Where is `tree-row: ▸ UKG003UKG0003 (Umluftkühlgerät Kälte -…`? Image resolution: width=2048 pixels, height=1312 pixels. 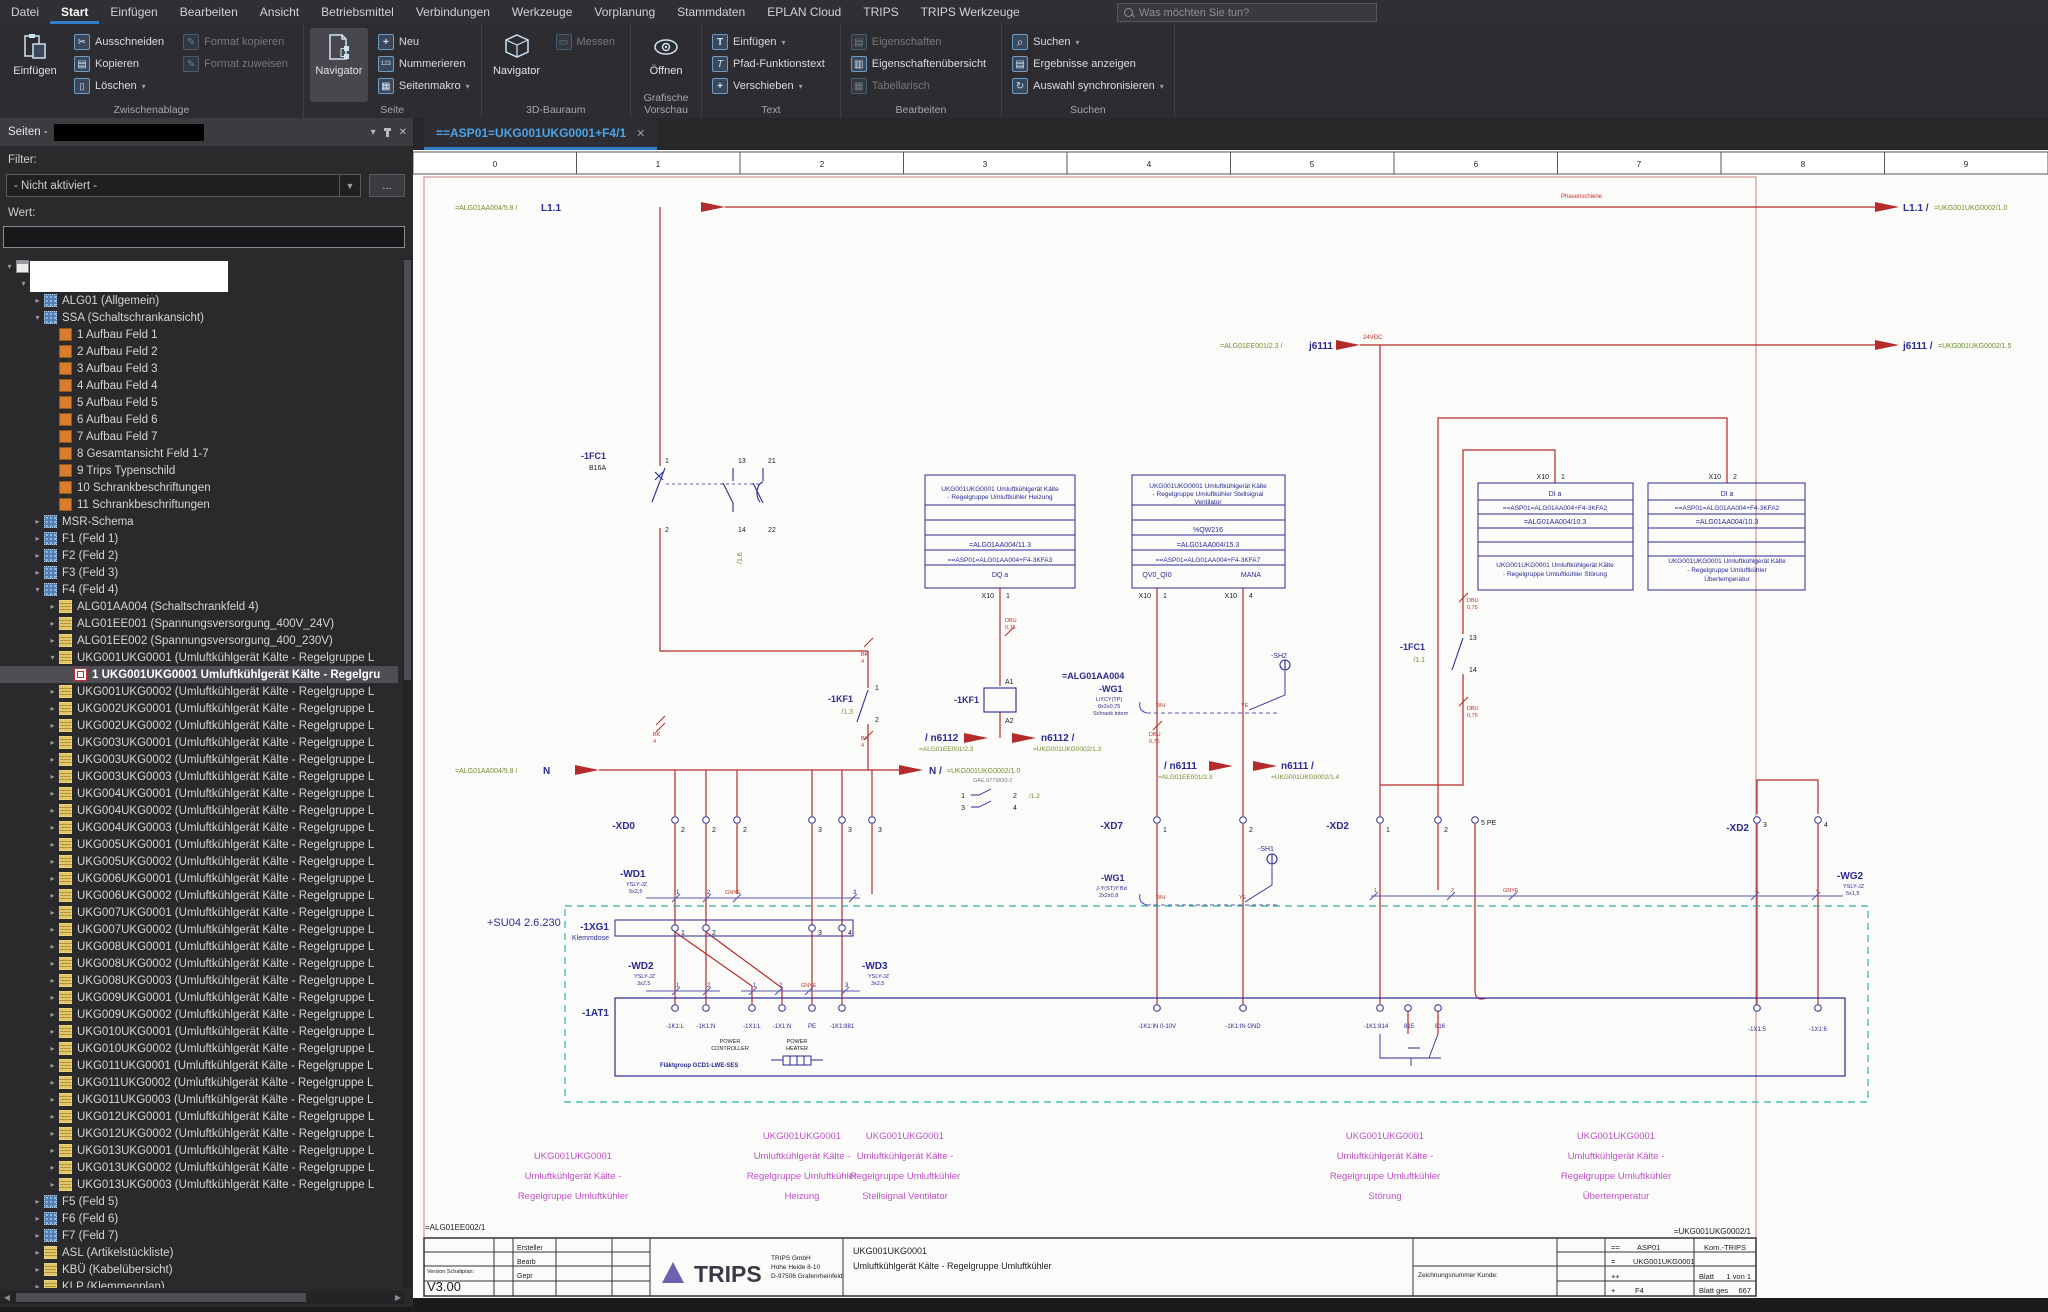
tree-row: ▸ UKG003UKG0003 (Umluftkühlgerät Kälte -… is located at coordinates (199, 776).